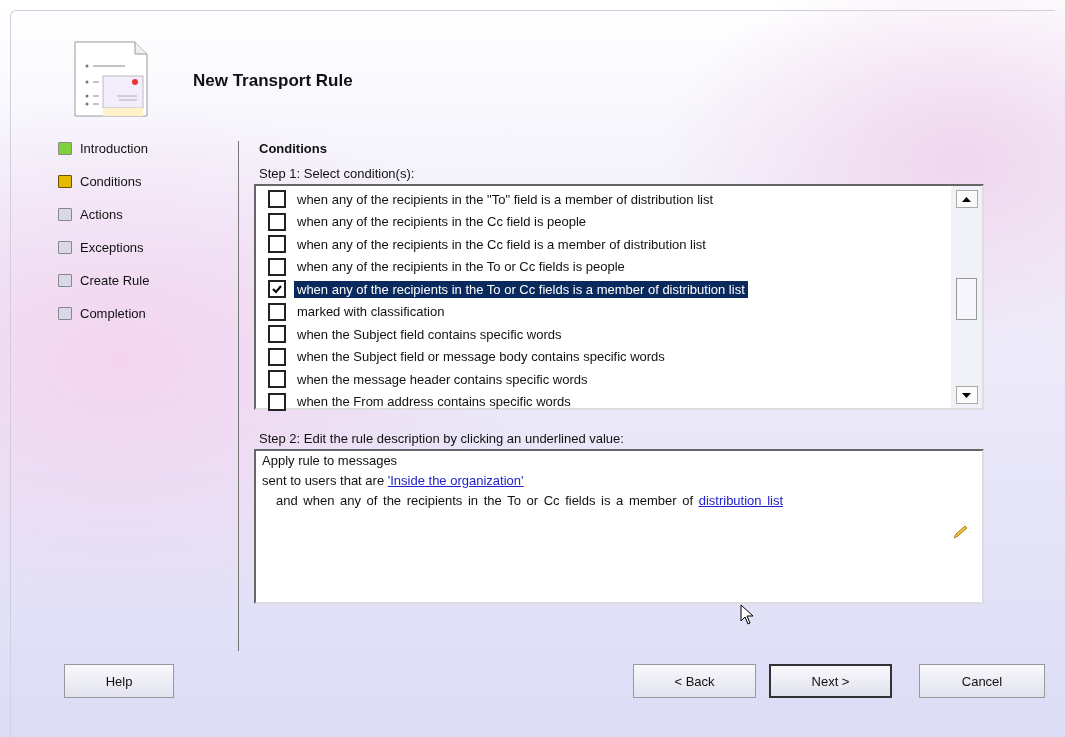 This screenshot has width=1065, height=737. Describe the element at coordinates (293, 148) in the screenshot. I see `section-heading: Conditions` at that location.